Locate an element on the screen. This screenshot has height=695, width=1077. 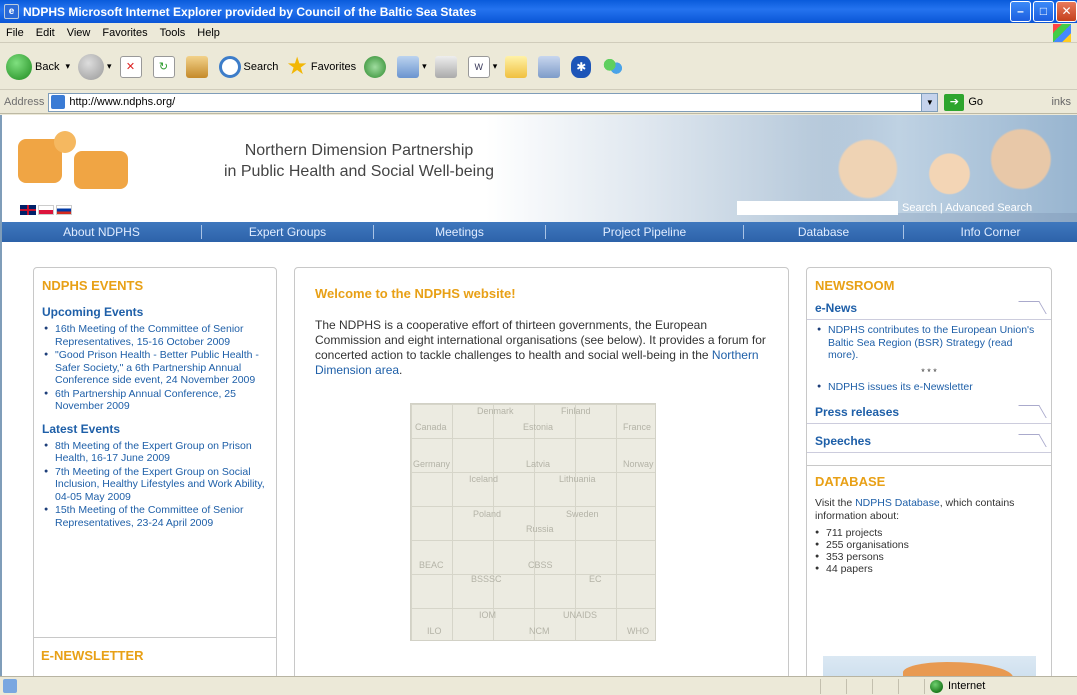
window-controls: – □ ✕ is located at coordinates (1043, 11).